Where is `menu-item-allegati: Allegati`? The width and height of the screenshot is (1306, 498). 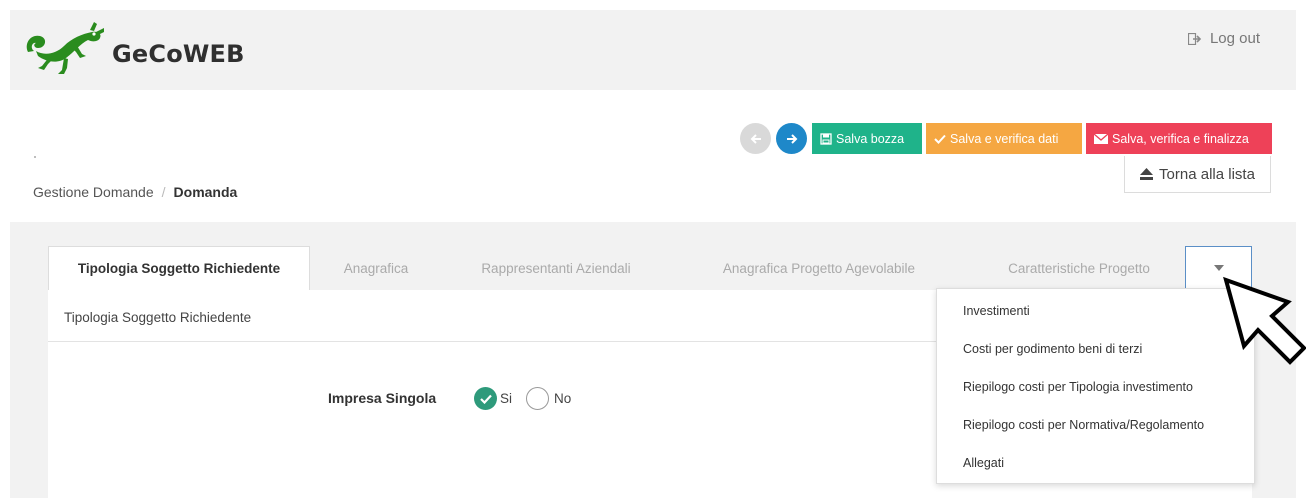
menu-item-allegati: Allegati is located at coordinates (983, 463).